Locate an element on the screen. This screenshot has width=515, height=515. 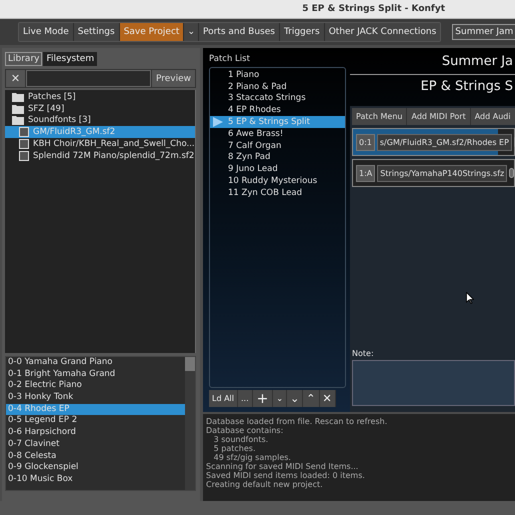
patch-item: 3 Staccato Strings is located at coordinates (277, 98).